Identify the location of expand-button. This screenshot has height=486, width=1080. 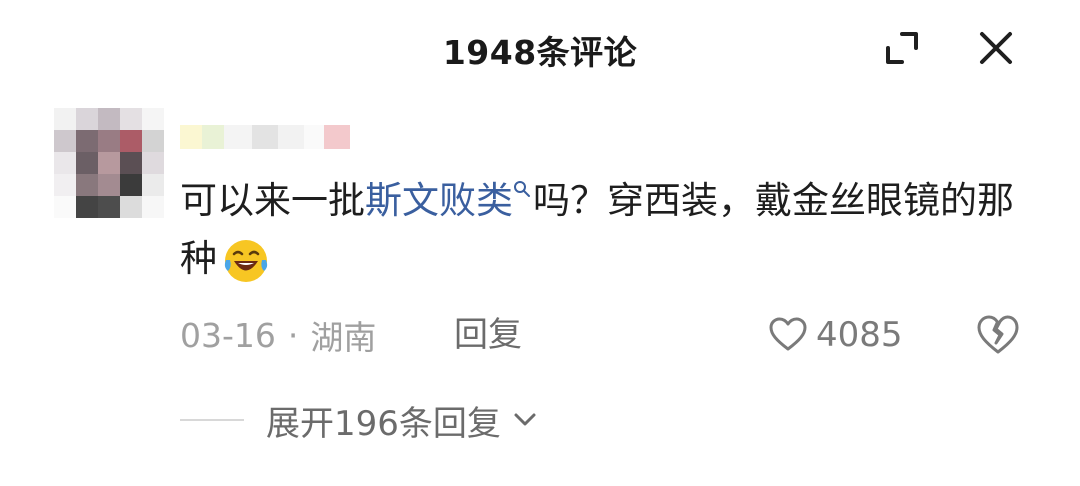
(902, 48).